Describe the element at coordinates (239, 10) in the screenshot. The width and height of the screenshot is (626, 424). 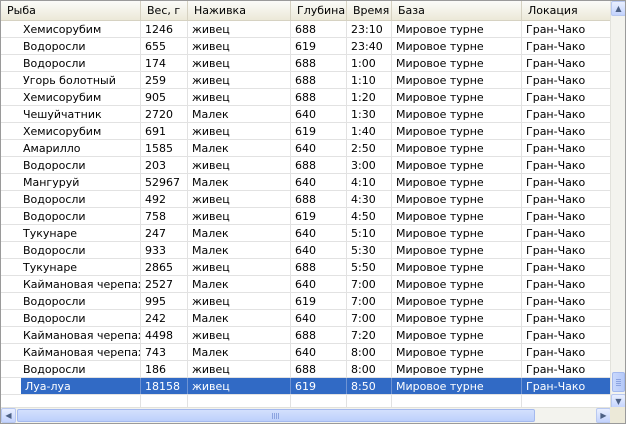
I see `column-header-bait: Наживка` at that location.